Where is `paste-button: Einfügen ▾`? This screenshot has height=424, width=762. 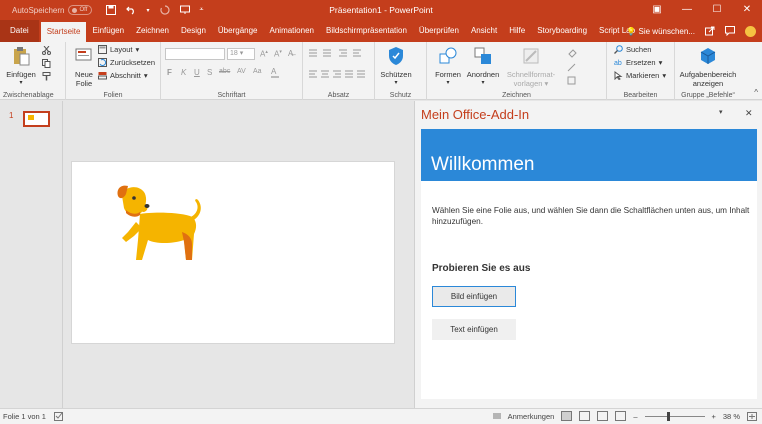
paste-button: Einfügen ▾ is located at coordinates (21, 67).